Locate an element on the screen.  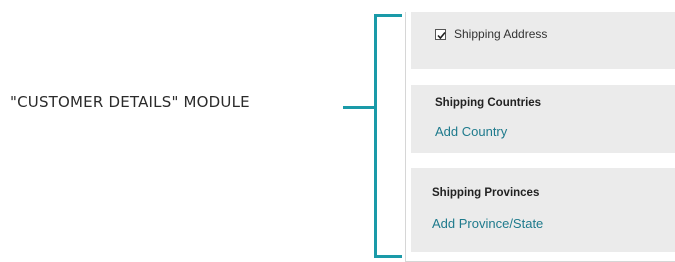
shipping-address-section: Shipping Address is located at coordinates (543, 40).